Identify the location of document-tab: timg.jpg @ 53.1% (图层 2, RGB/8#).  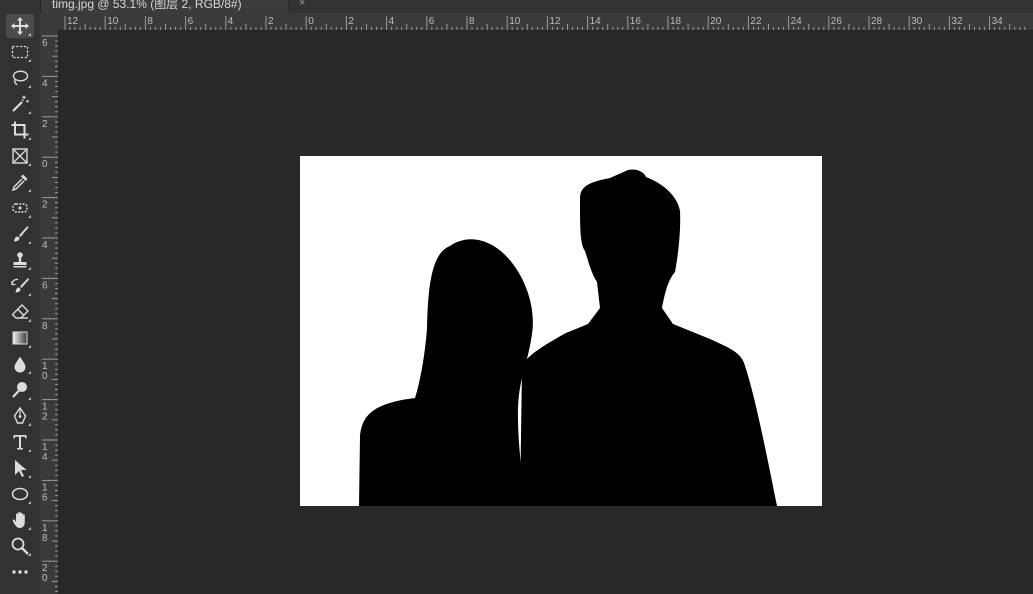
(164, 6).